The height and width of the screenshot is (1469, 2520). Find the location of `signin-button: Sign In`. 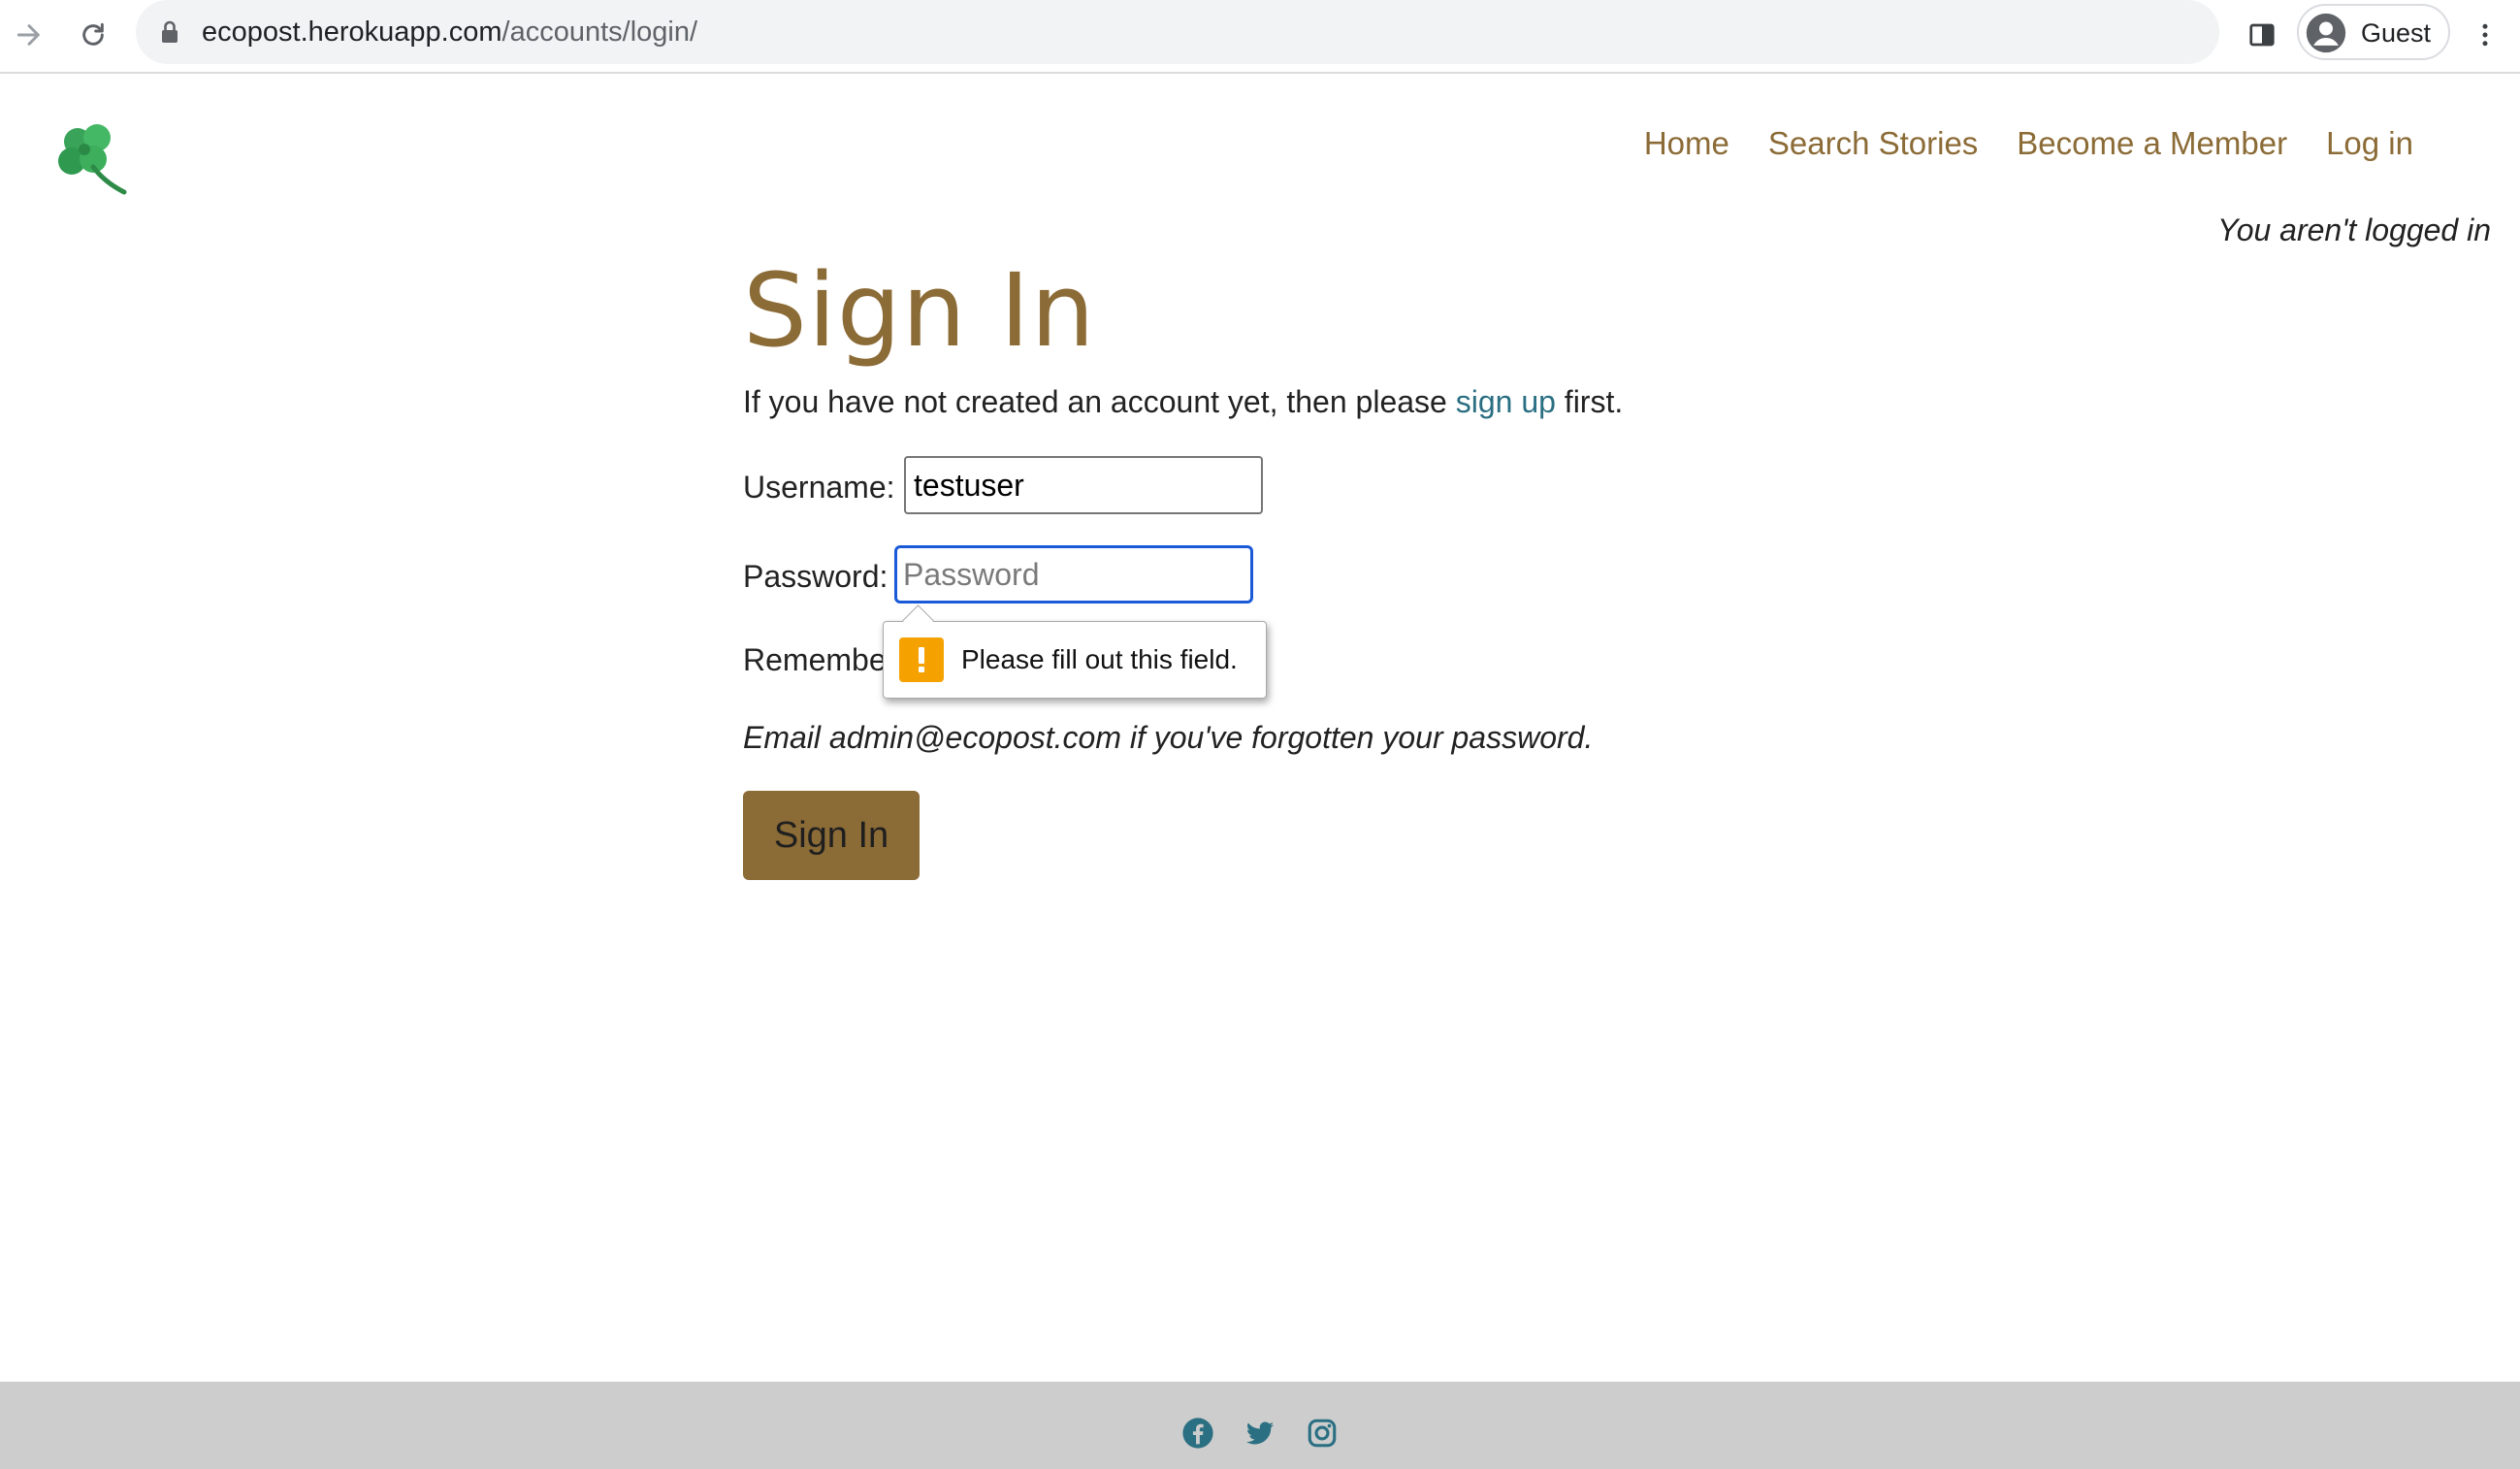

signin-button: Sign In is located at coordinates (831, 835).